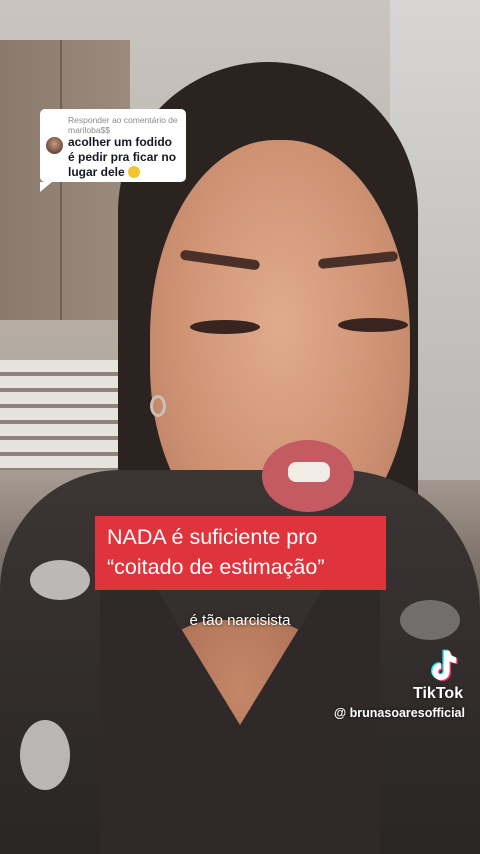 This screenshot has width=480, height=854. Describe the element at coordinates (134, 172) in the screenshot. I see `smiling-face-emoji-icon` at that location.